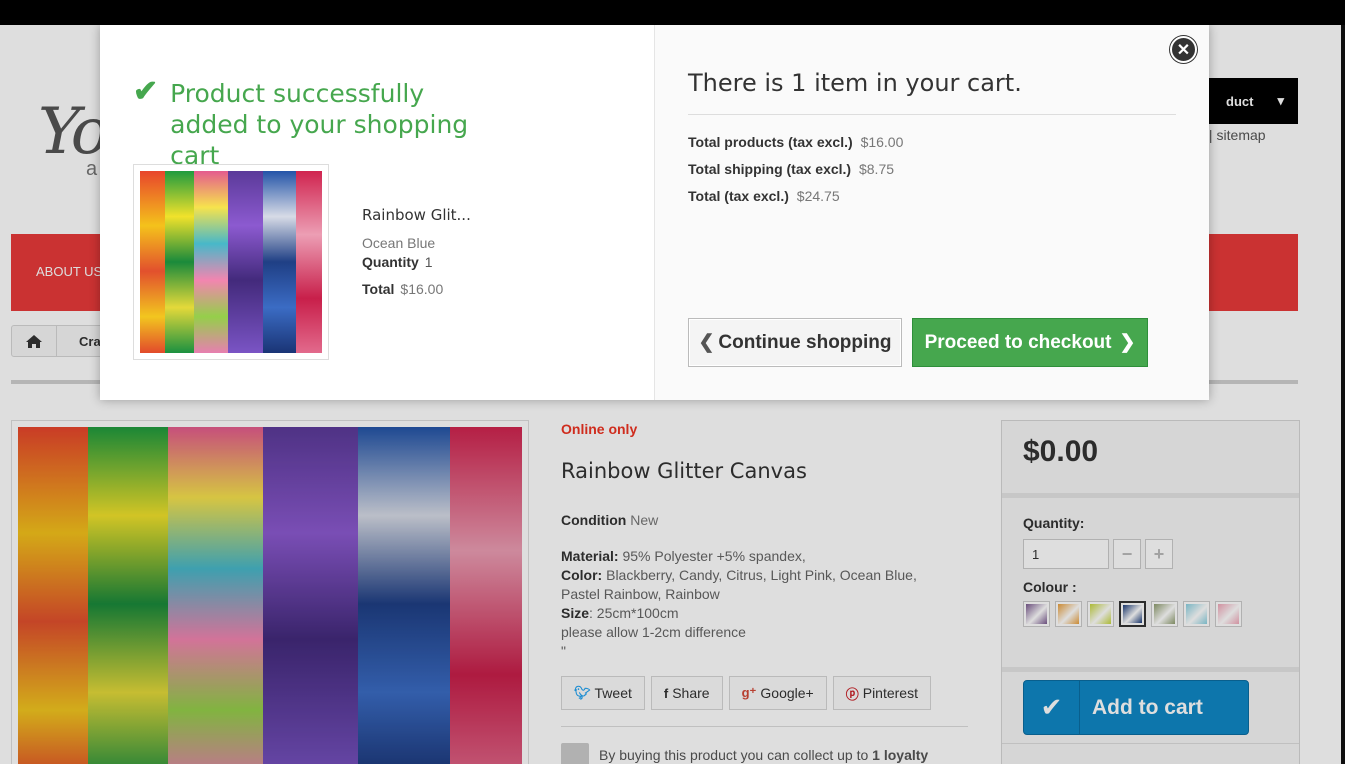 This screenshot has width=1345, height=764. I want to click on modal-total: Total $16.00, so click(402, 289).